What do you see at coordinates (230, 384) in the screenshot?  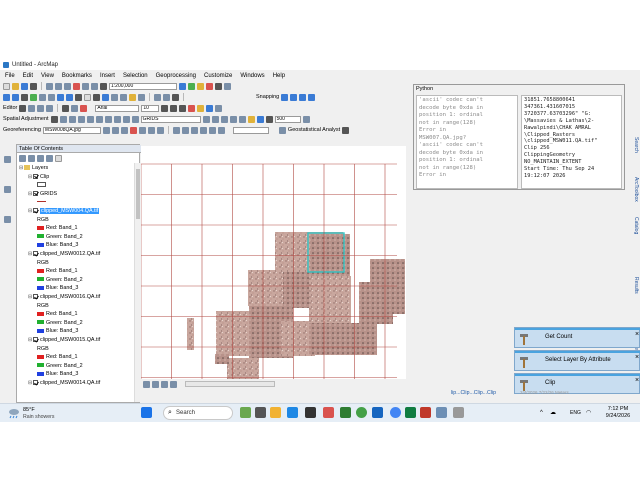 I see `map-hscrollbar` at bounding box center [230, 384].